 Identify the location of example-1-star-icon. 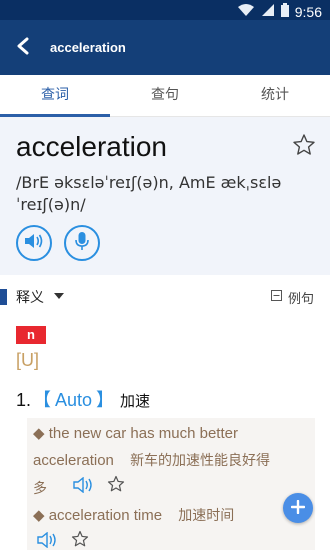
(116, 489).